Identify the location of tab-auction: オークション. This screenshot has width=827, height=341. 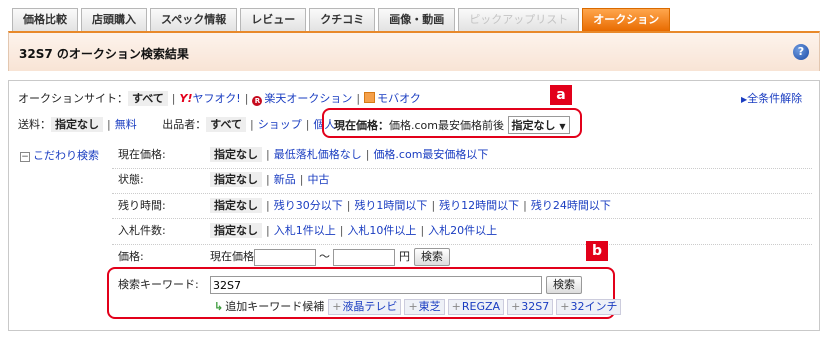
(626, 19).